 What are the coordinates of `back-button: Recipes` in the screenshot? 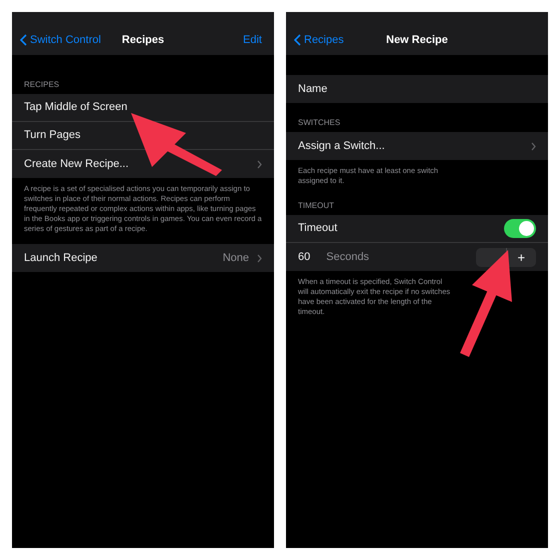 It's located at (319, 40).